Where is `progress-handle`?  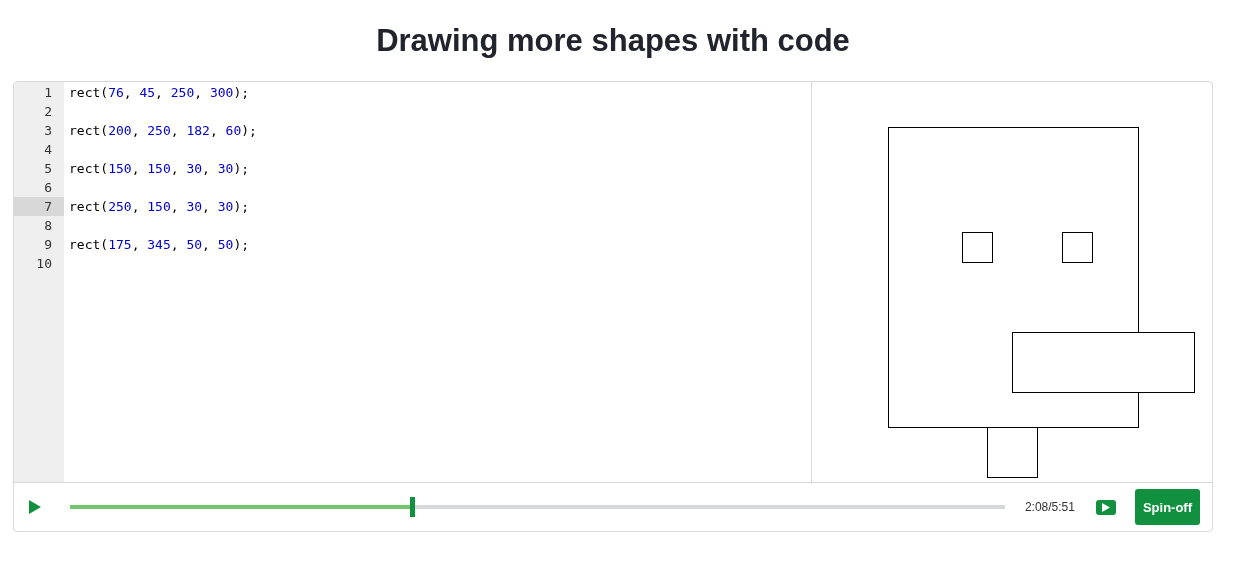 progress-handle is located at coordinates (413, 507).